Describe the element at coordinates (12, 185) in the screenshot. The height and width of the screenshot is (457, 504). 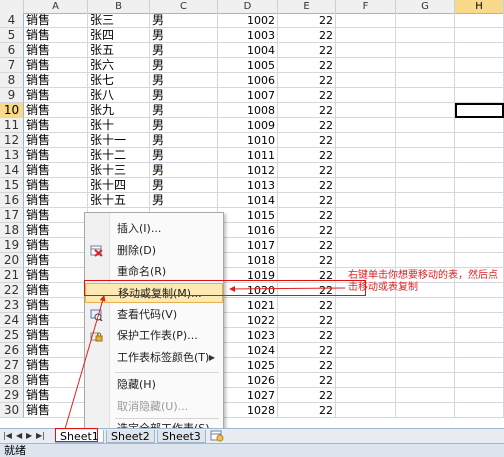
I see `row-header: 15` at that location.